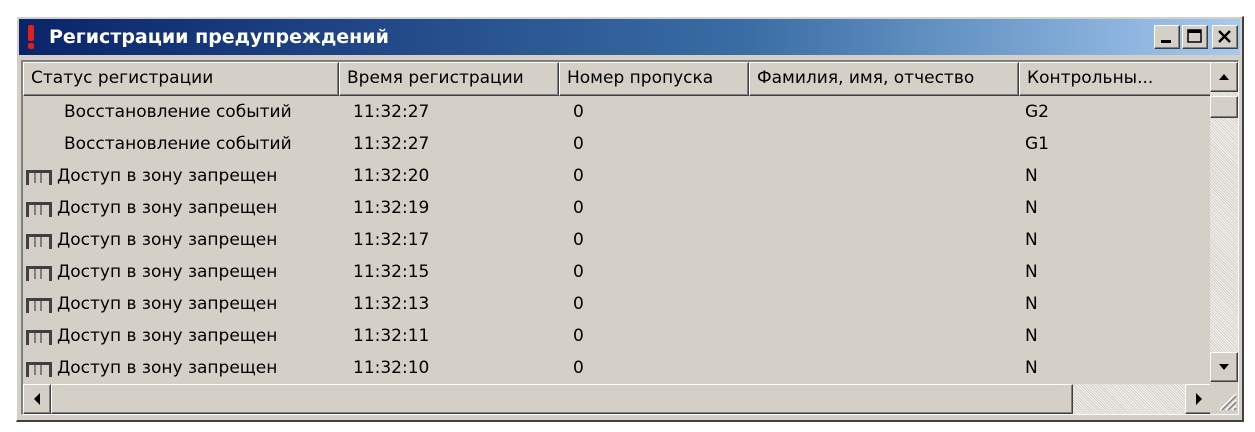 The height and width of the screenshot is (432, 1255). I want to click on table-row: Доступ в зону запрещен 11:32:11 0 N, so click(618, 336).